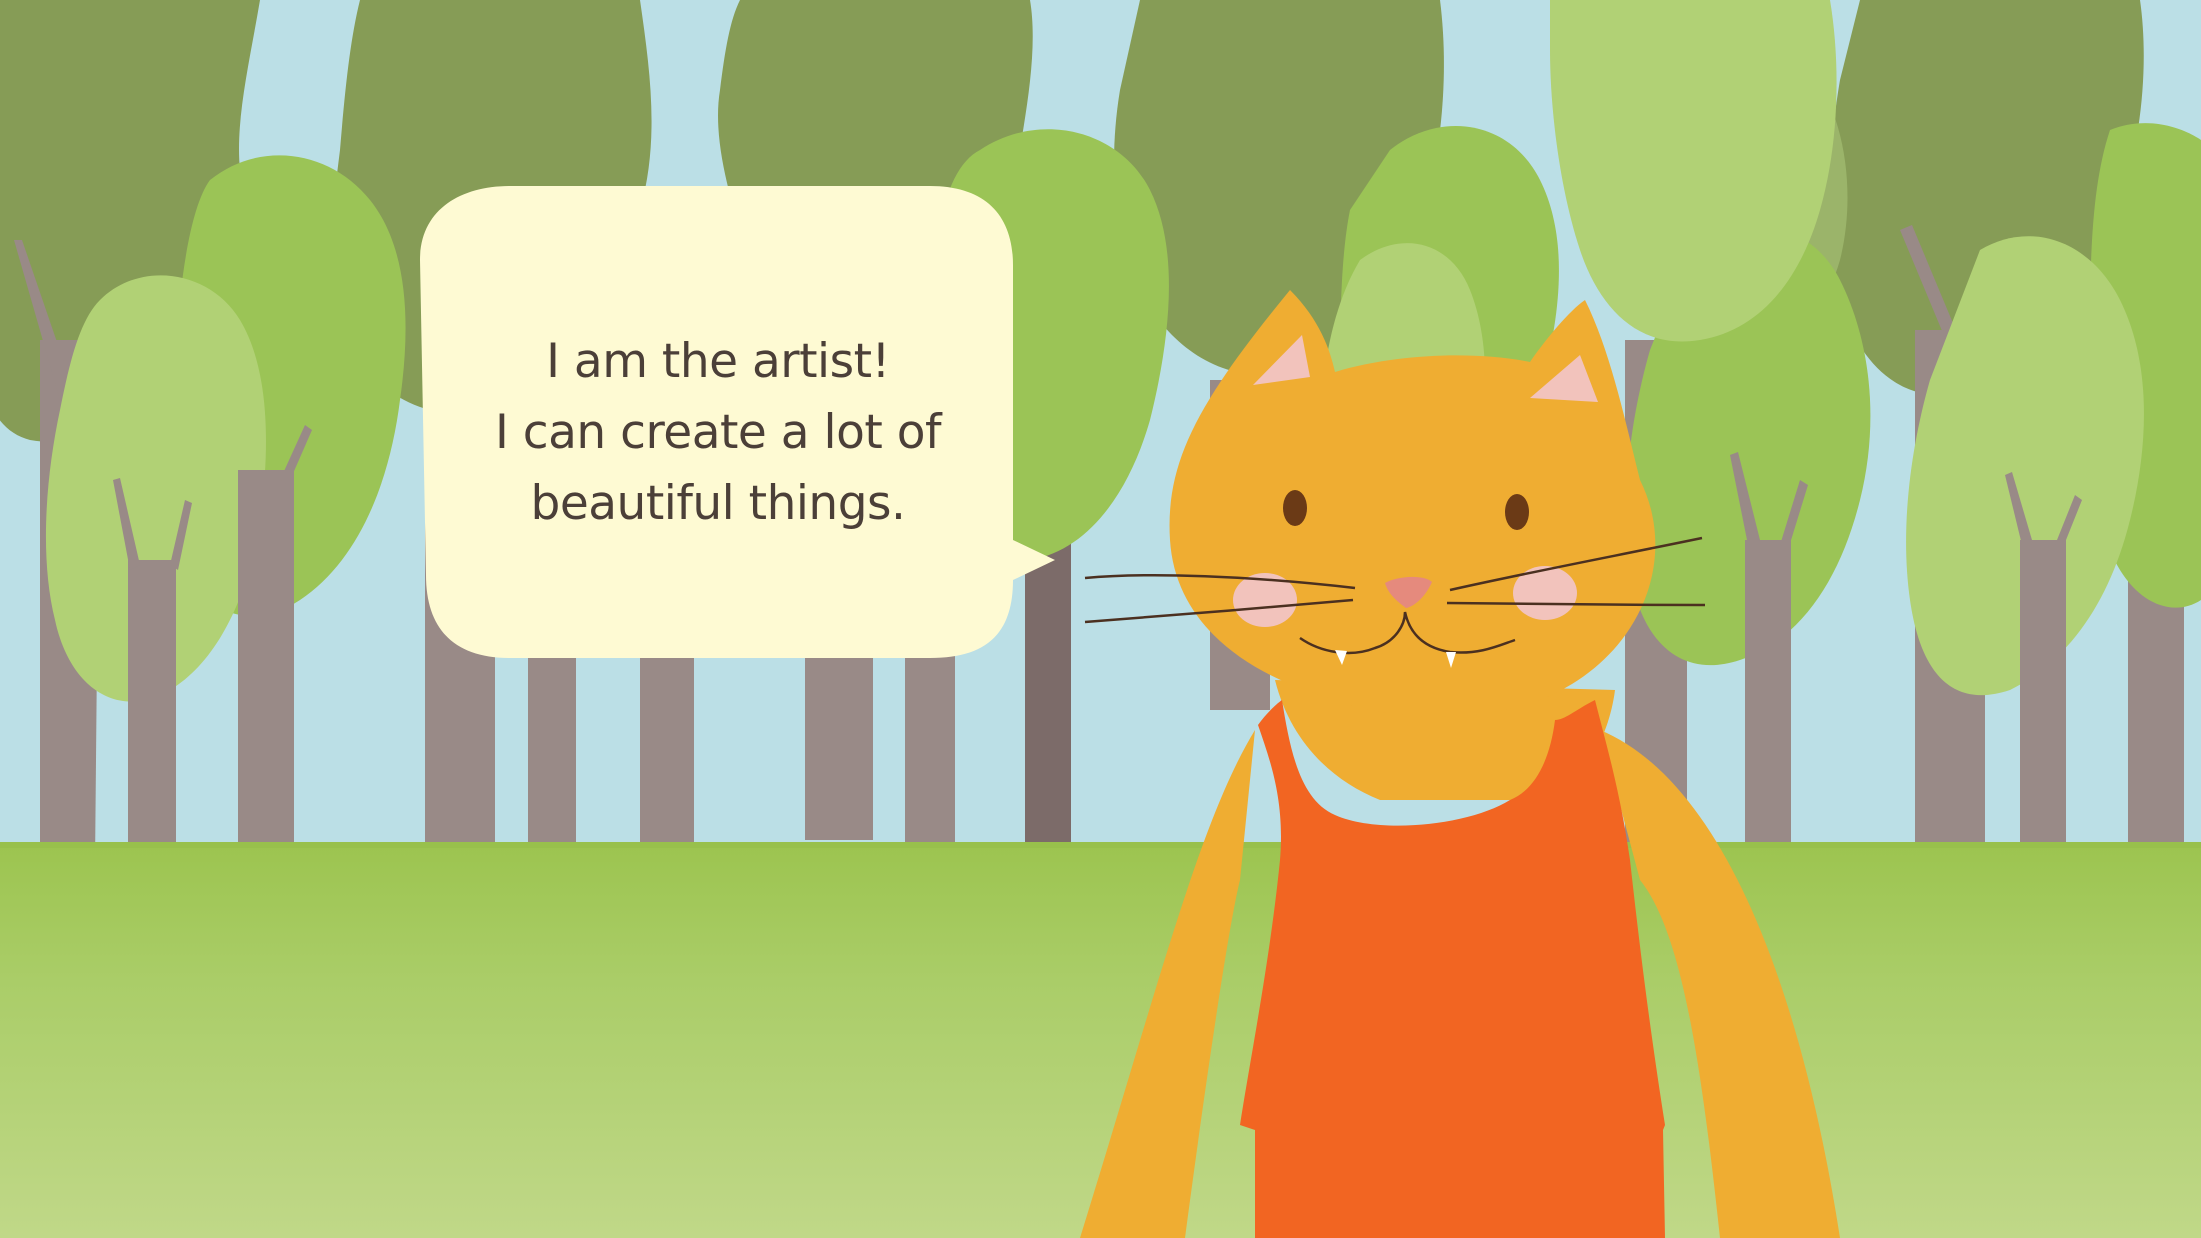 The image size is (2201, 1238). I want to click on speech-line-3: beautiful things., so click(718, 503).